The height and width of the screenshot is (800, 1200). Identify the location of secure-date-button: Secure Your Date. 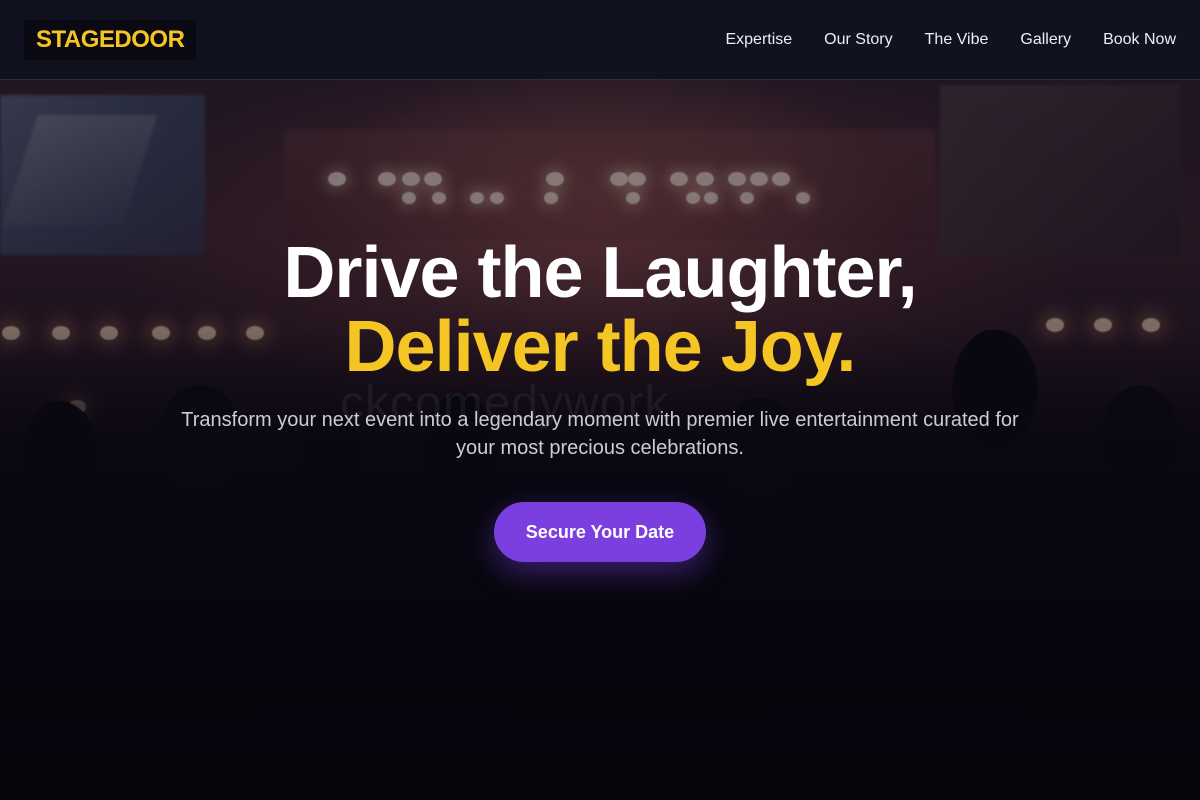
(600, 532).